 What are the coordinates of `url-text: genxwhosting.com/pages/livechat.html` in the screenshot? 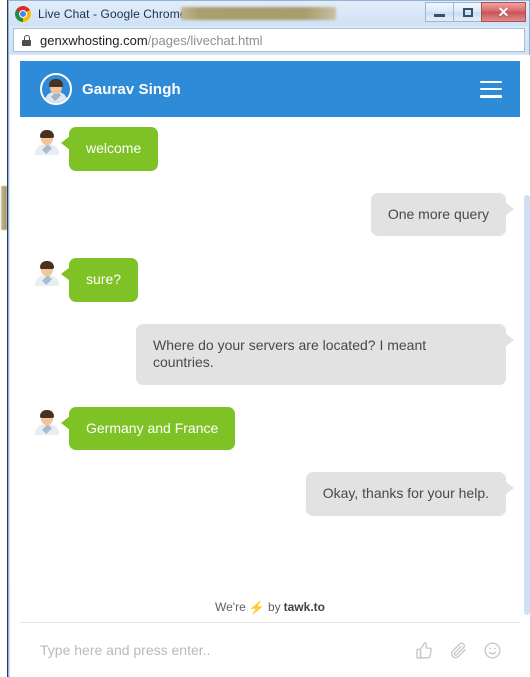 It's located at (151, 40).